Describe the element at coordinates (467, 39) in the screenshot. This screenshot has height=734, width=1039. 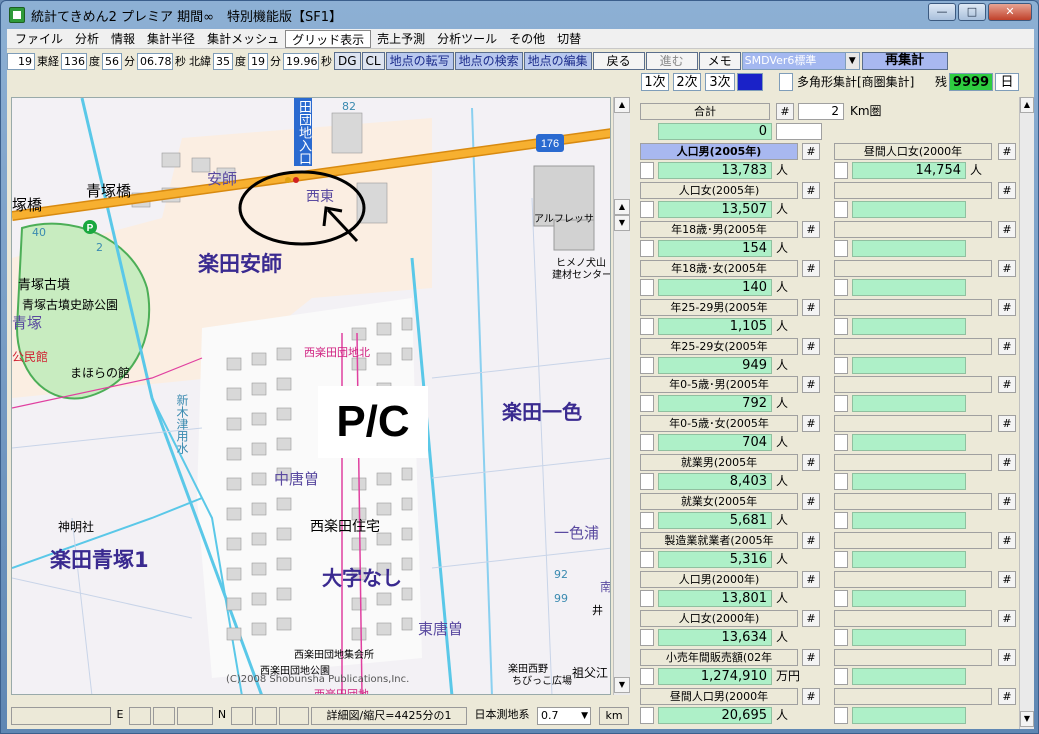
I see `menu-tools: 分析ツール` at that location.